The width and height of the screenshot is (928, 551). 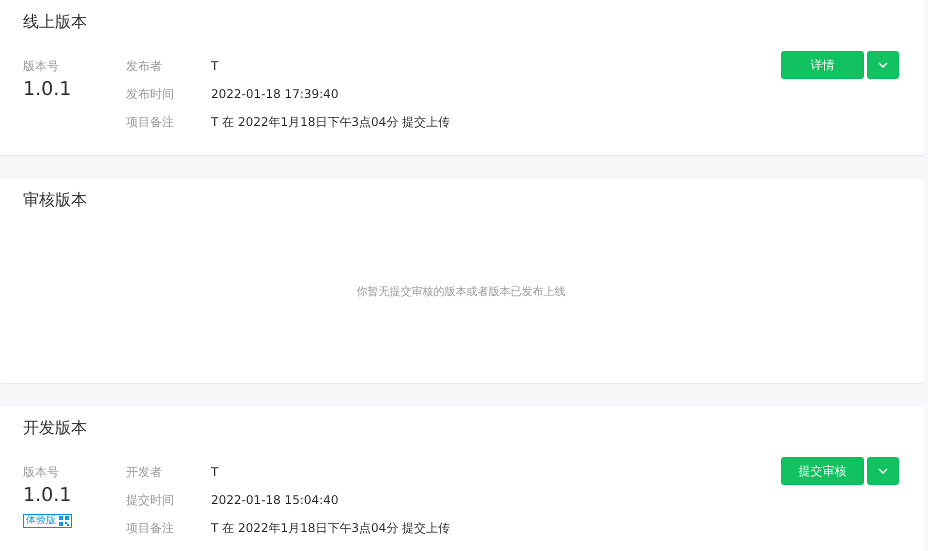 What do you see at coordinates (822, 65) in the screenshot?
I see `primary-button: 详情` at bounding box center [822, 65].